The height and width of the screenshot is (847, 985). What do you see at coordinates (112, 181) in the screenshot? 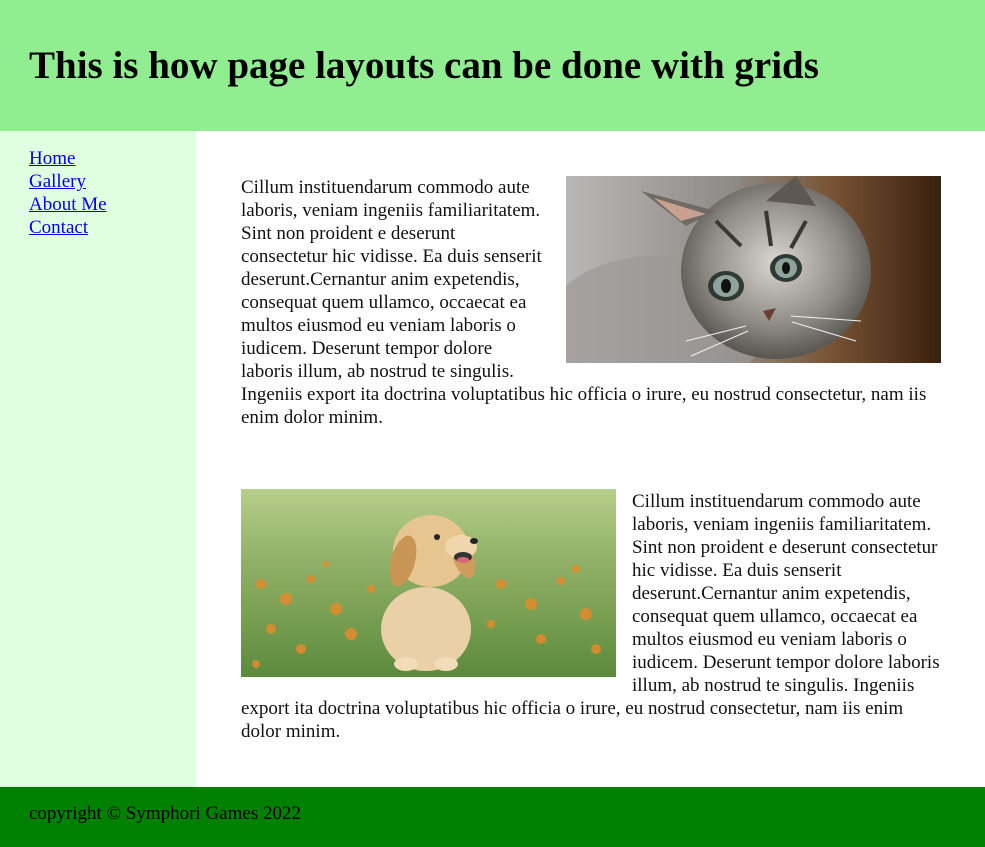
I see `nav-link-gallery: Gallery` at bounding box center [112, 181].